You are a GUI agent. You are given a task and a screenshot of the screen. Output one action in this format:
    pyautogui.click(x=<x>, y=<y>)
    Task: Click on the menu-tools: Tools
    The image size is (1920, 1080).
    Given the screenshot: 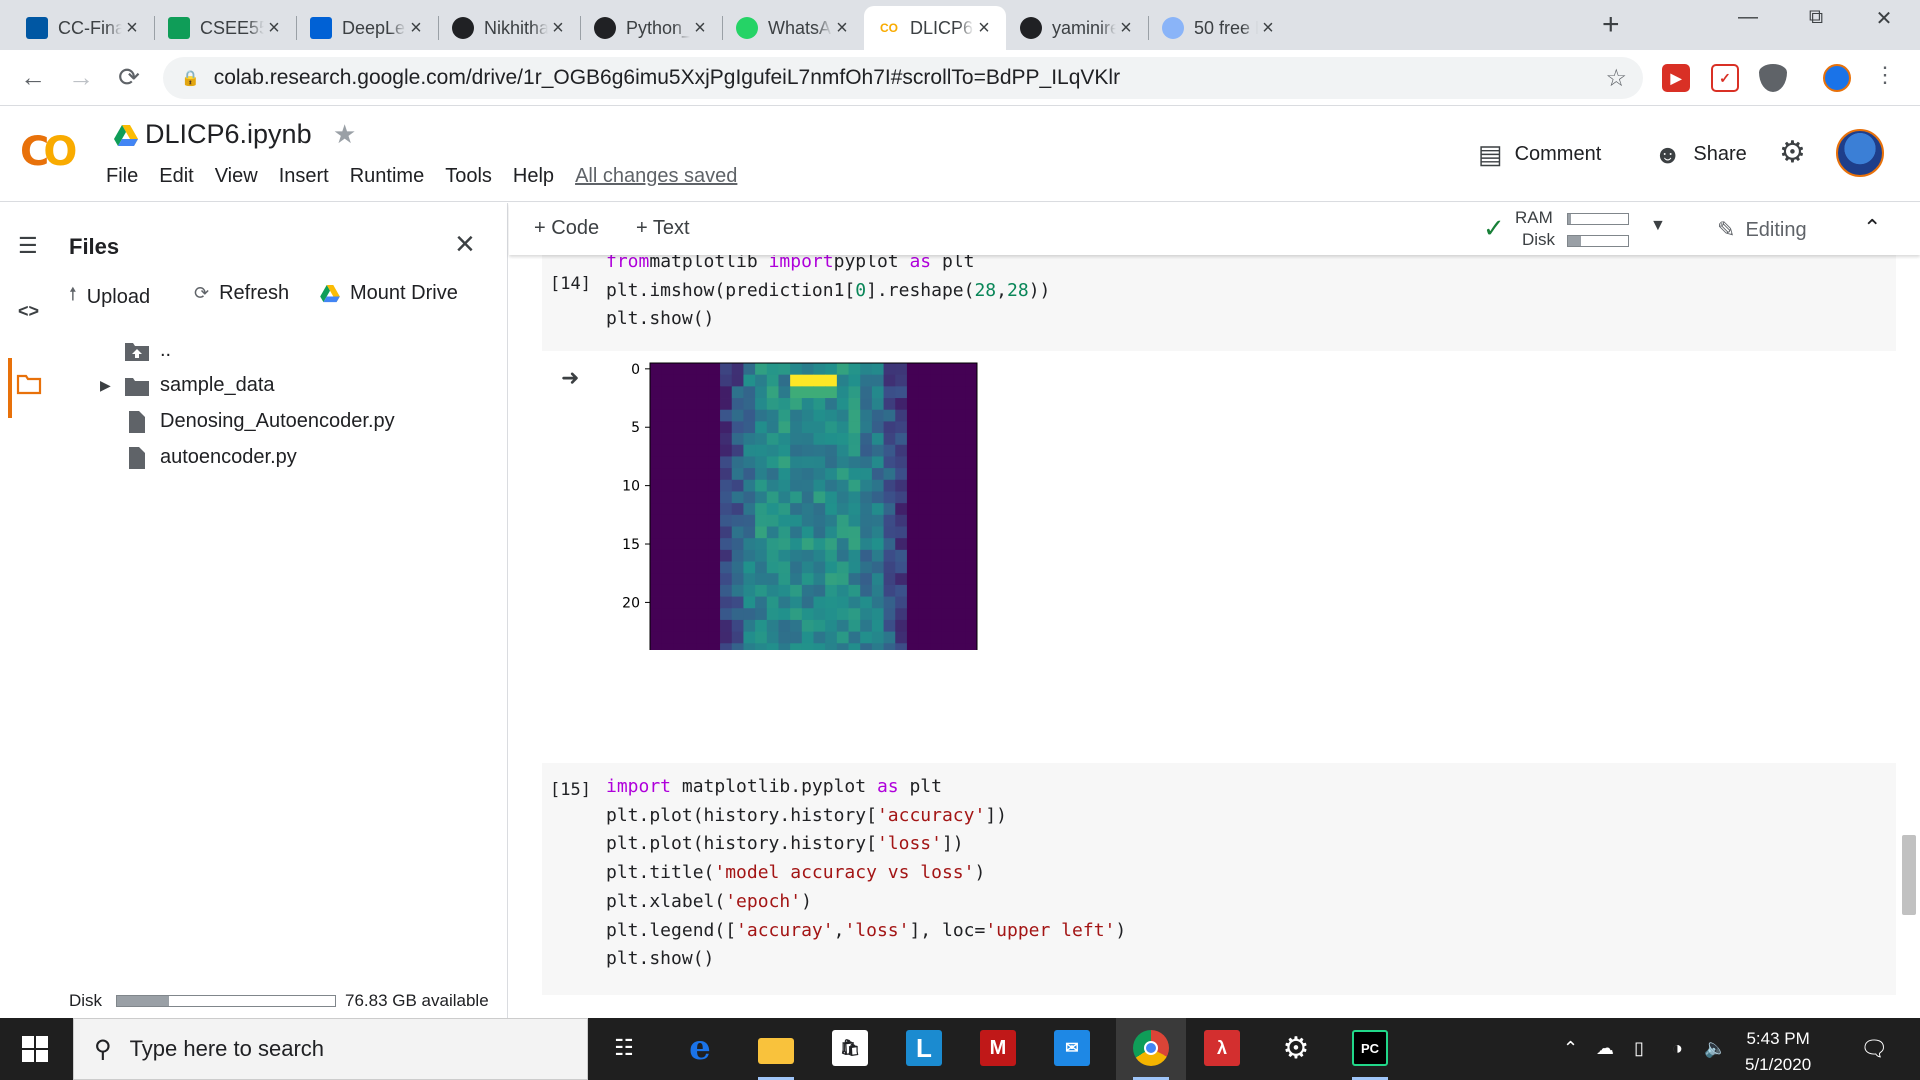 What is the action you would take?
    pyautogui.click(x=468, y=176)
    